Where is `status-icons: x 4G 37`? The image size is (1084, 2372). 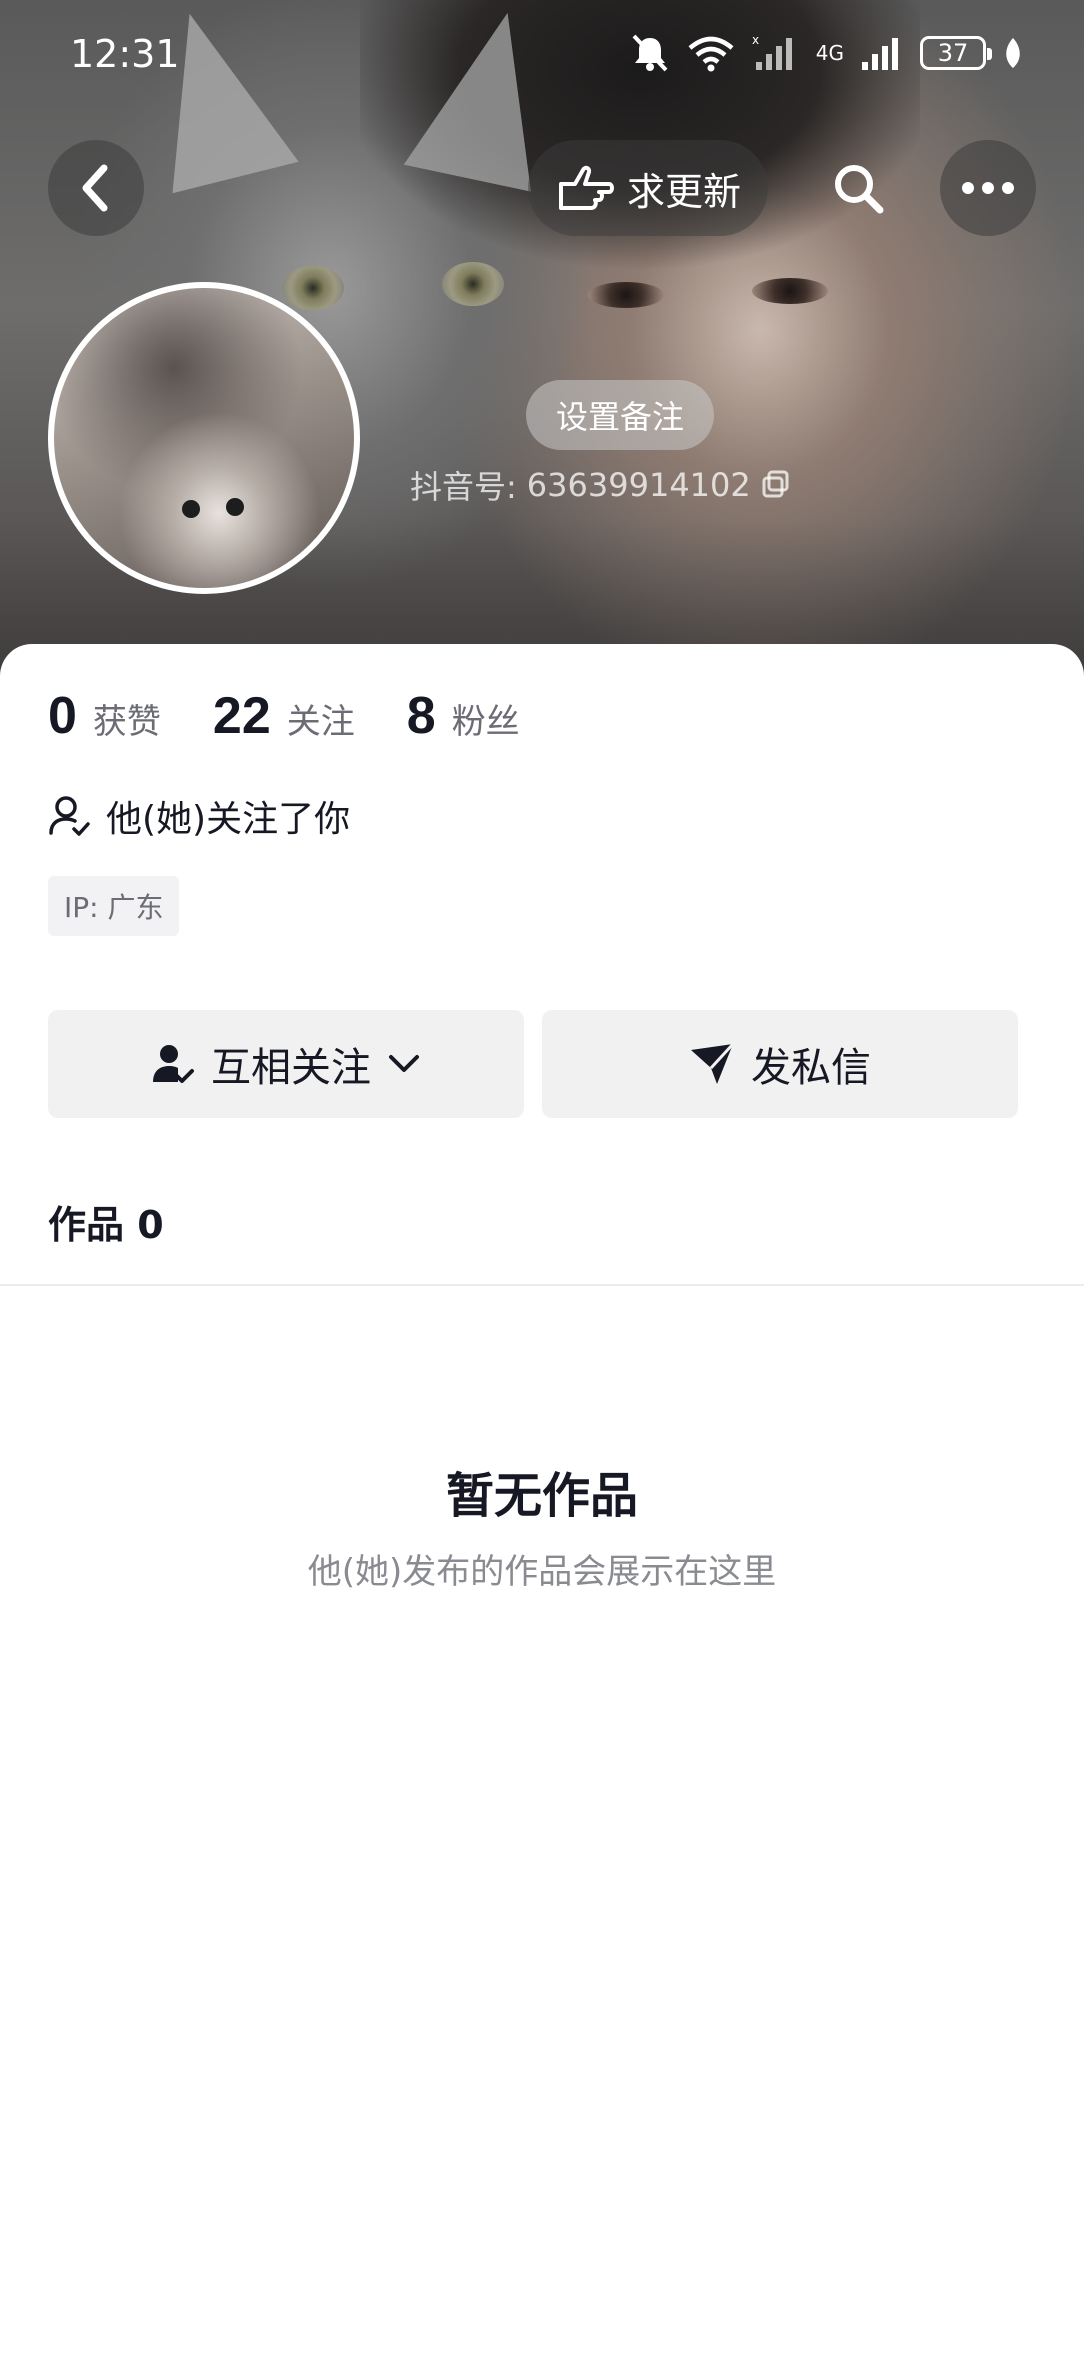 status-icons: x 4G 37 is located at coordinates (827, 53).